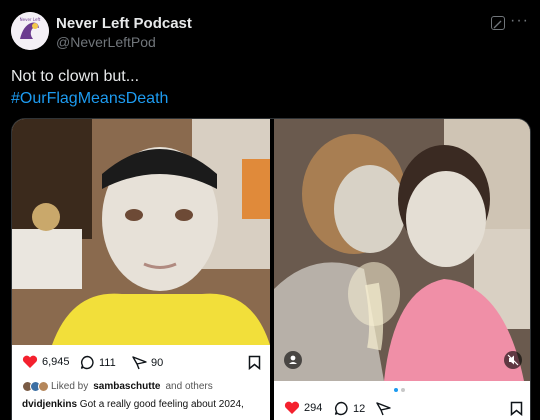 The image size is (540, 420). I want to click on right-post-actions: 294 12, so click(404, 410).